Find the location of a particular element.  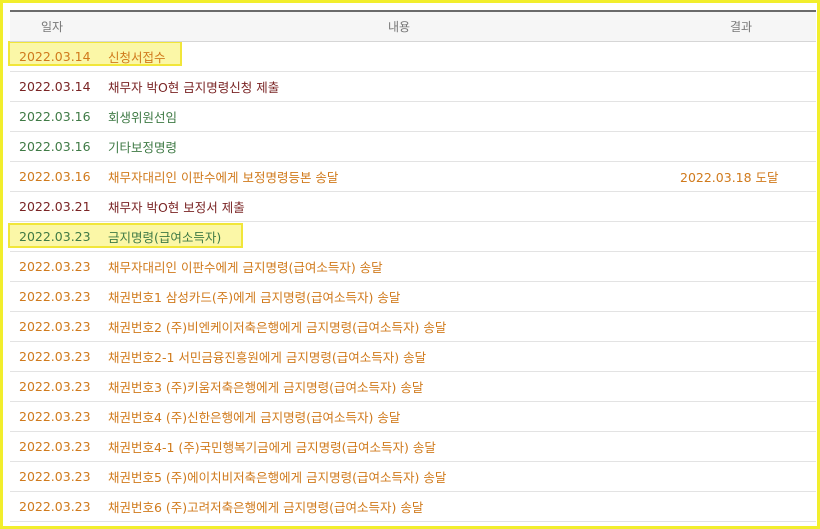

row-content: 채권번호2 (주)비엔케이저축은행에게 금지명령(급여소득자) 송달 is located at coordinates (277, 327).